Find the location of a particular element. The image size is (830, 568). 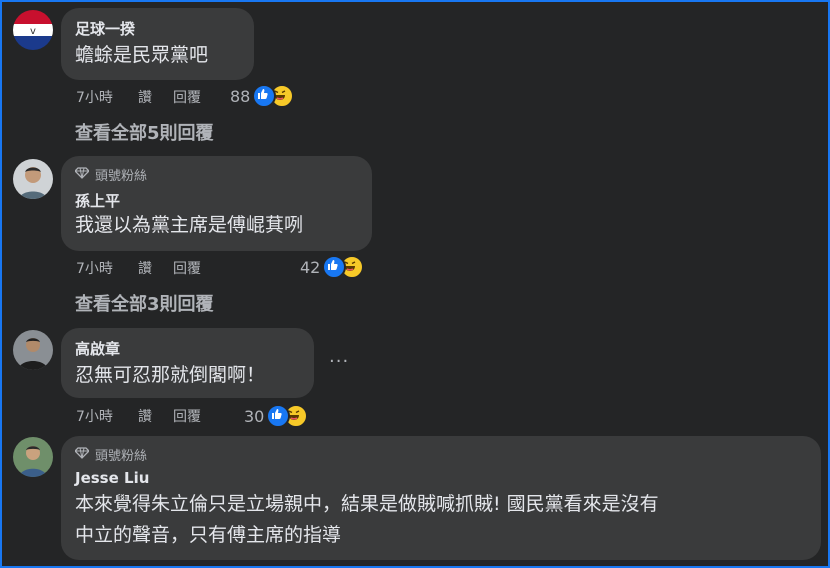

comment-bubble-1: 足球一揆 蟾蜍是民眾黨吧 is located at coordinates (157, 44).